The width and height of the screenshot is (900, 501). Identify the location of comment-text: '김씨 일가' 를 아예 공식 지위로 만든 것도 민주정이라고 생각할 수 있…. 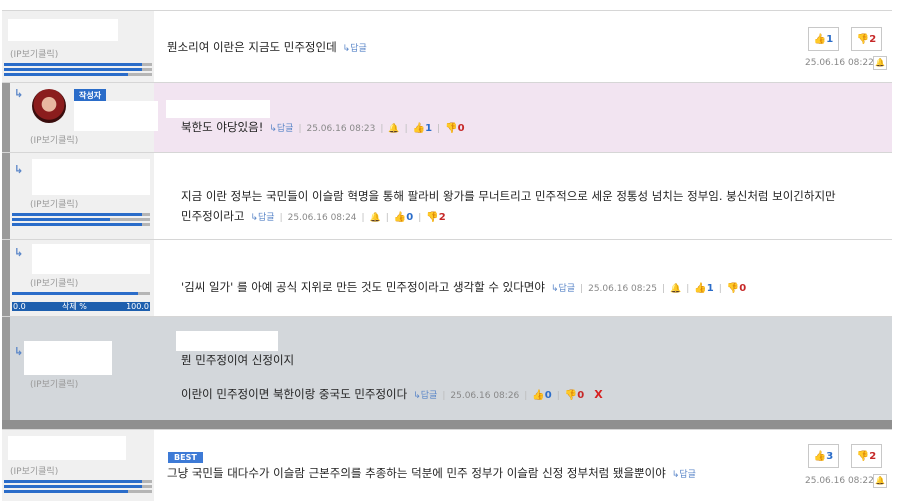
(464, 287).